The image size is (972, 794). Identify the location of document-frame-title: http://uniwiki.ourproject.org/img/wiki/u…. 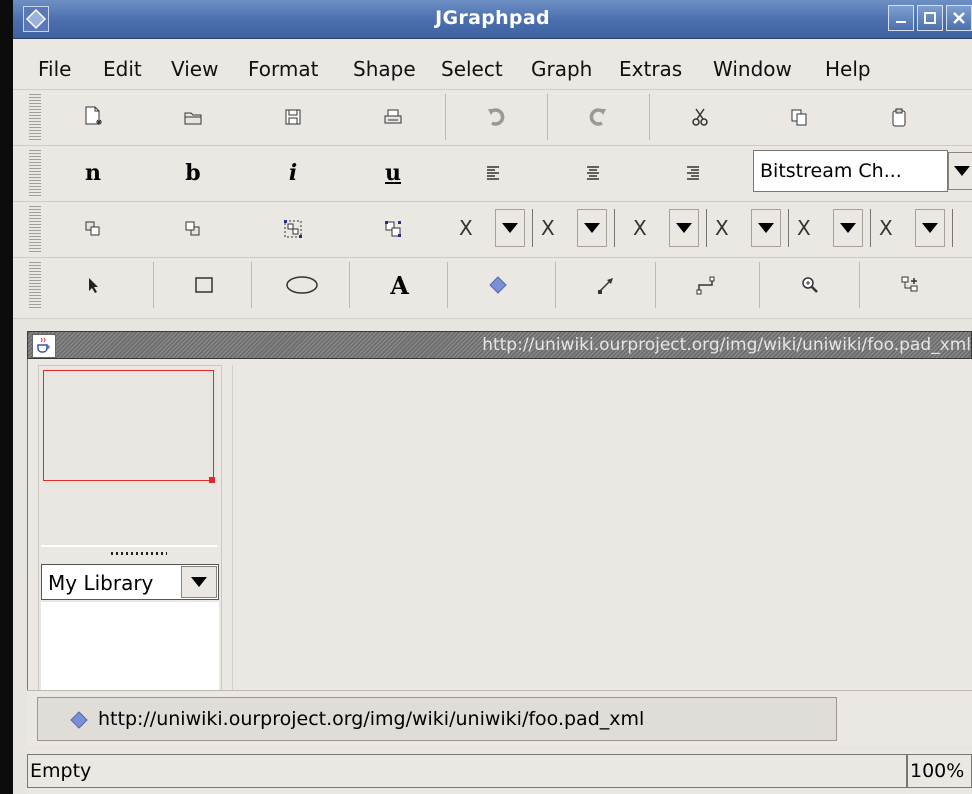
(726, 345).